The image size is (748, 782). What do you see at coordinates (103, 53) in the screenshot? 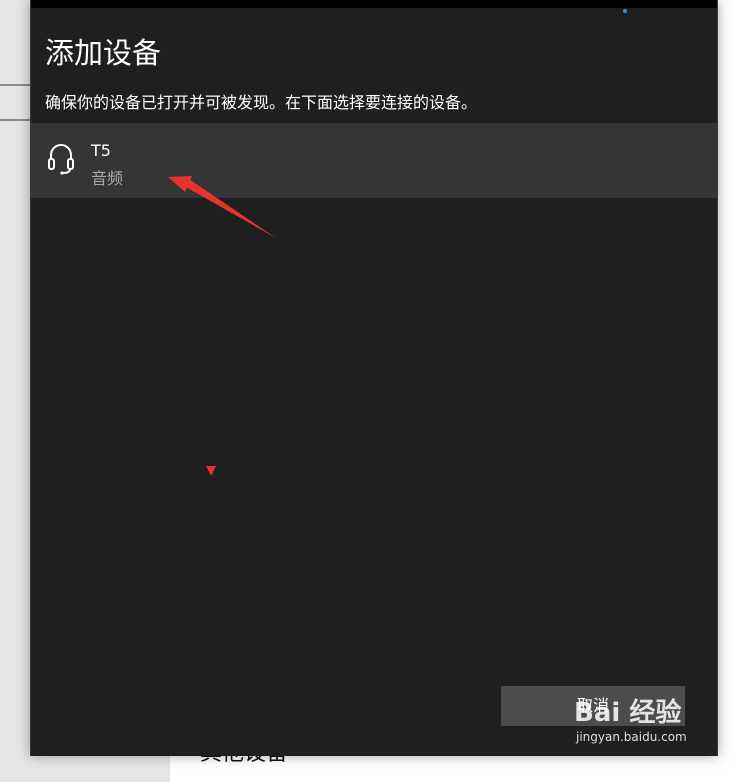
I see `dialog-title: 添加设备` at bounding box center [103, 53].